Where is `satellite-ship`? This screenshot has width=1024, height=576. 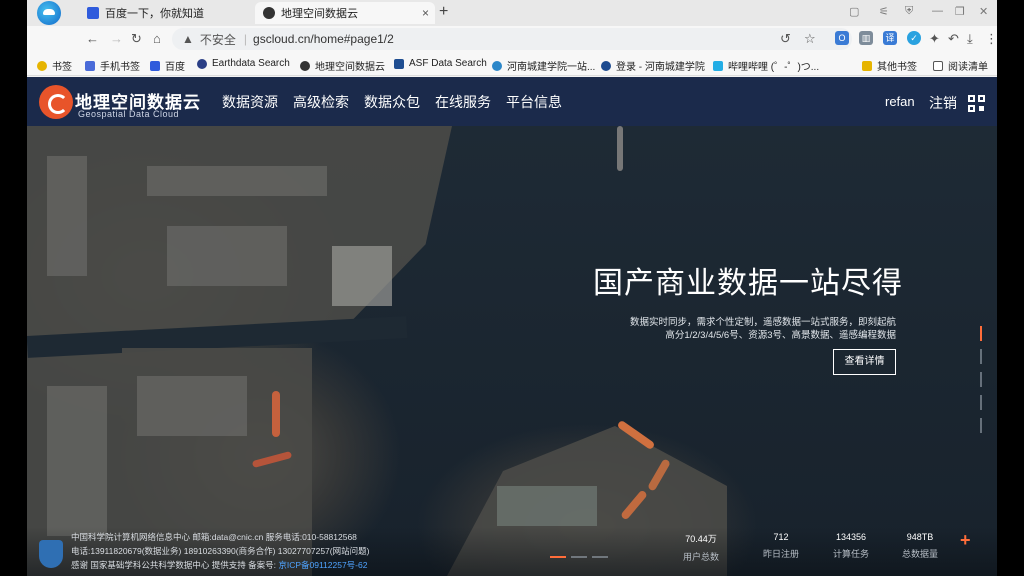 satellite-ship is located at coordinates (276, 414).